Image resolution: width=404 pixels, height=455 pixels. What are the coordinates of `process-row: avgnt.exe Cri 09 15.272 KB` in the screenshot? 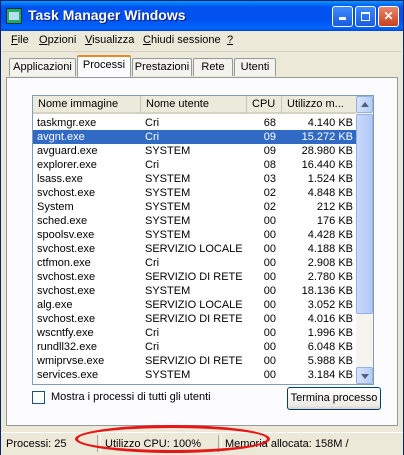 It's located at (195, 137).